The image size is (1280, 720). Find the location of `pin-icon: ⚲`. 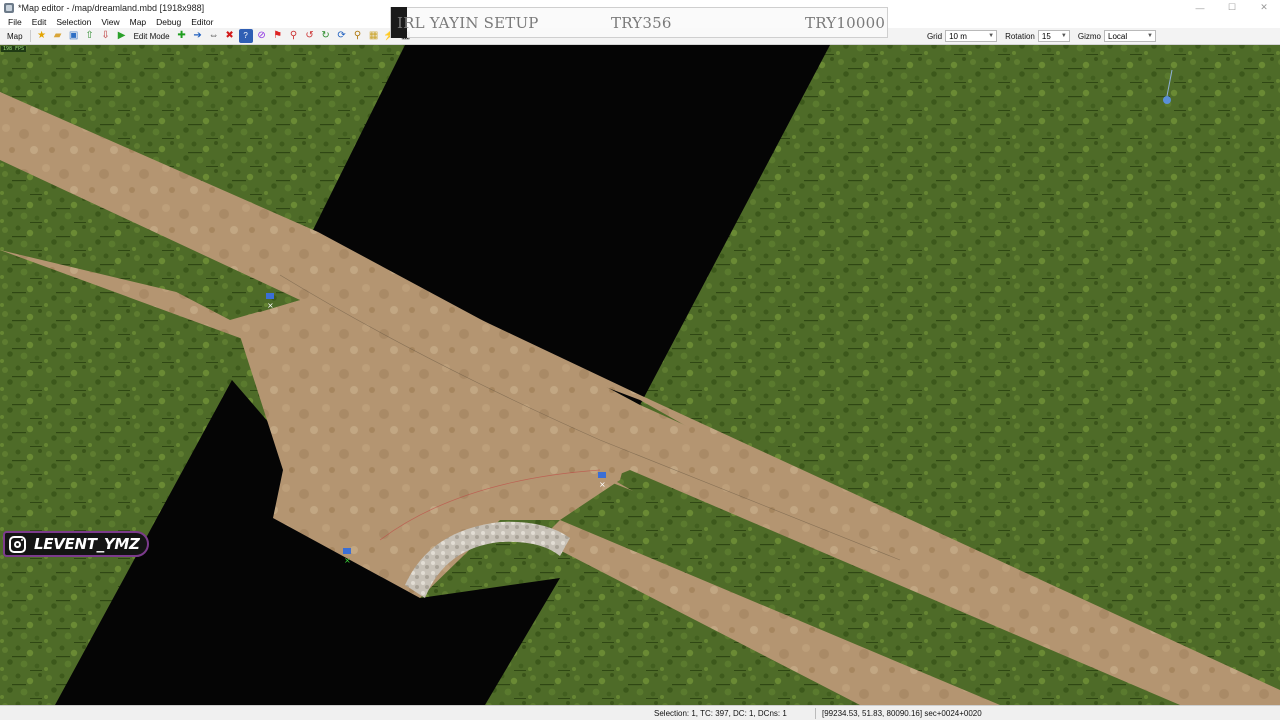

pin-icon: ⚲ is located at coordinates (358, 36).